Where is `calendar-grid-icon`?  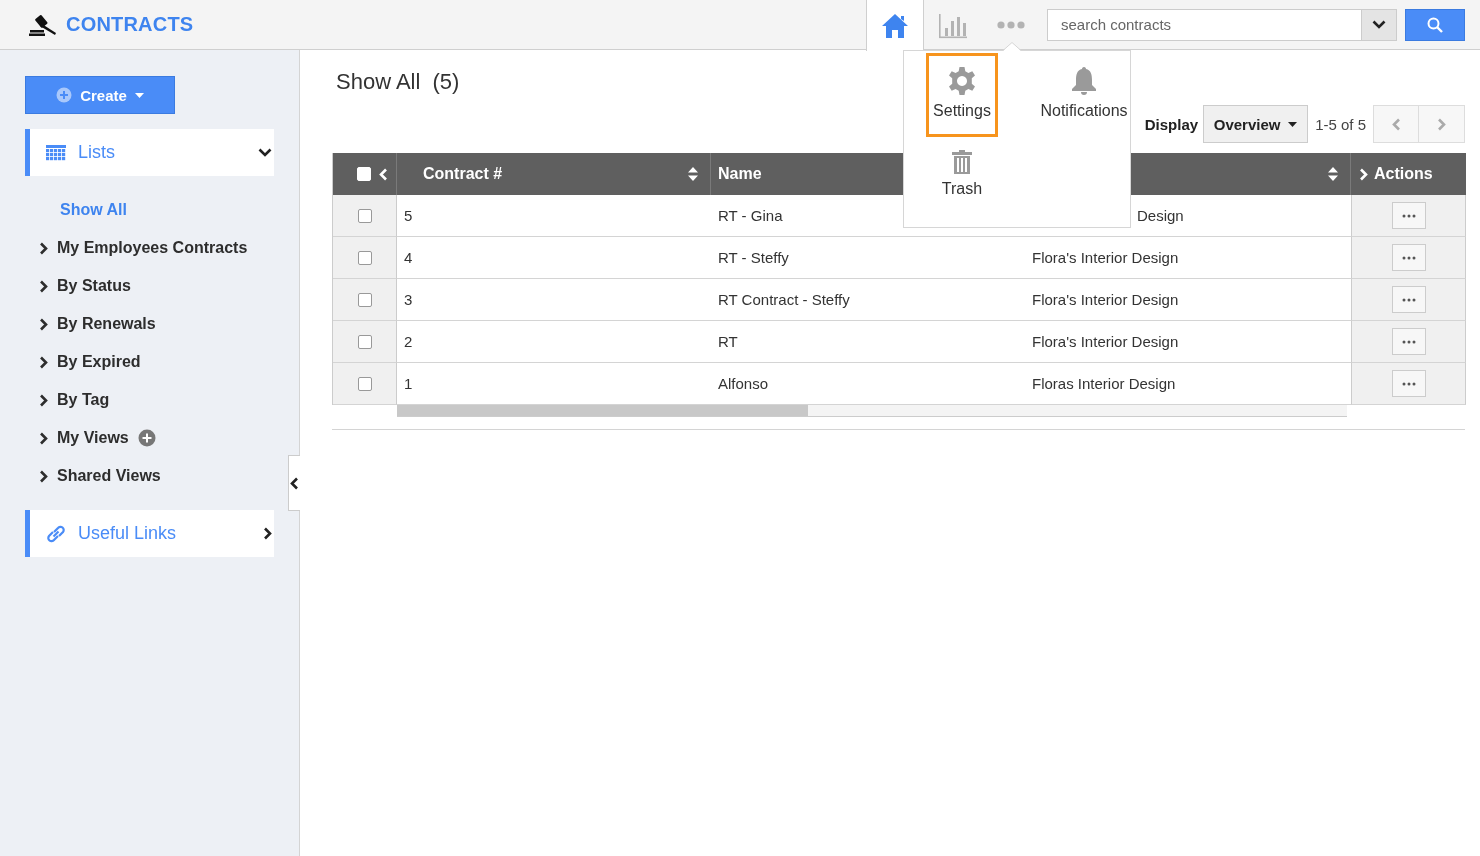
calendar-grid-icon is located at coordinates (56, 152).